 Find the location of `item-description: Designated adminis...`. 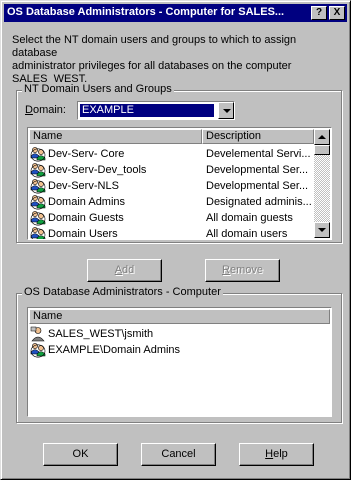

item-description: Designated adminis... is located at coordinates (258, 202).